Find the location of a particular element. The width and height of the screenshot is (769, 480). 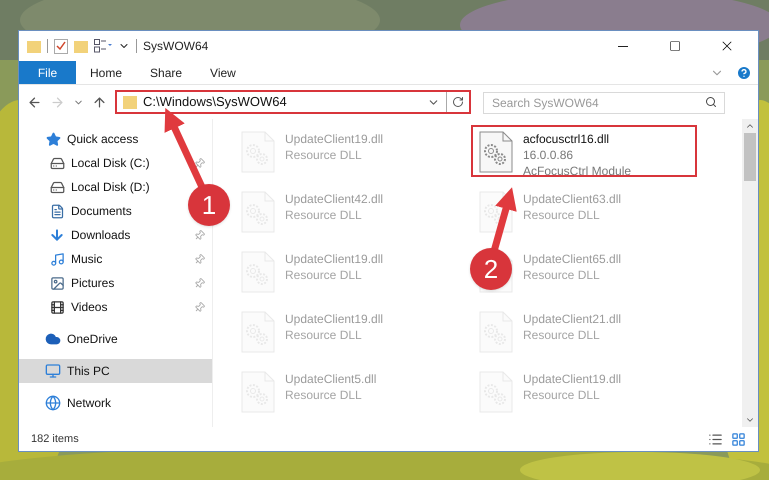

view-icon is located at coordinates (103, 46).